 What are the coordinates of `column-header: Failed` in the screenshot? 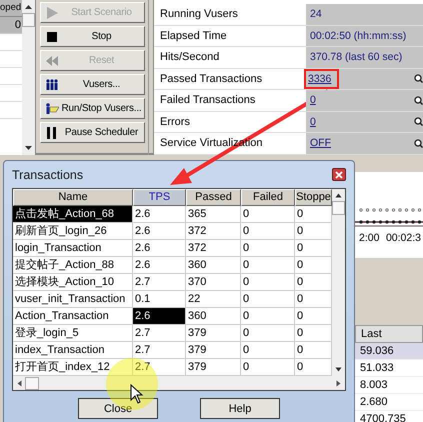 It's located at (268, 197).